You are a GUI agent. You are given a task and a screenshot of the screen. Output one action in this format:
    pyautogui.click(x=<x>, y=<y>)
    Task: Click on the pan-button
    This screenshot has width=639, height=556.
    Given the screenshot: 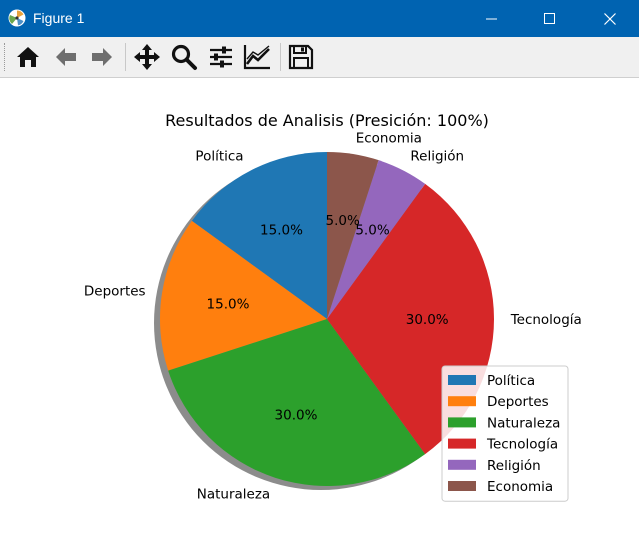 What is the action you would take?
    pyautogui.click(x=147, y=57)
    